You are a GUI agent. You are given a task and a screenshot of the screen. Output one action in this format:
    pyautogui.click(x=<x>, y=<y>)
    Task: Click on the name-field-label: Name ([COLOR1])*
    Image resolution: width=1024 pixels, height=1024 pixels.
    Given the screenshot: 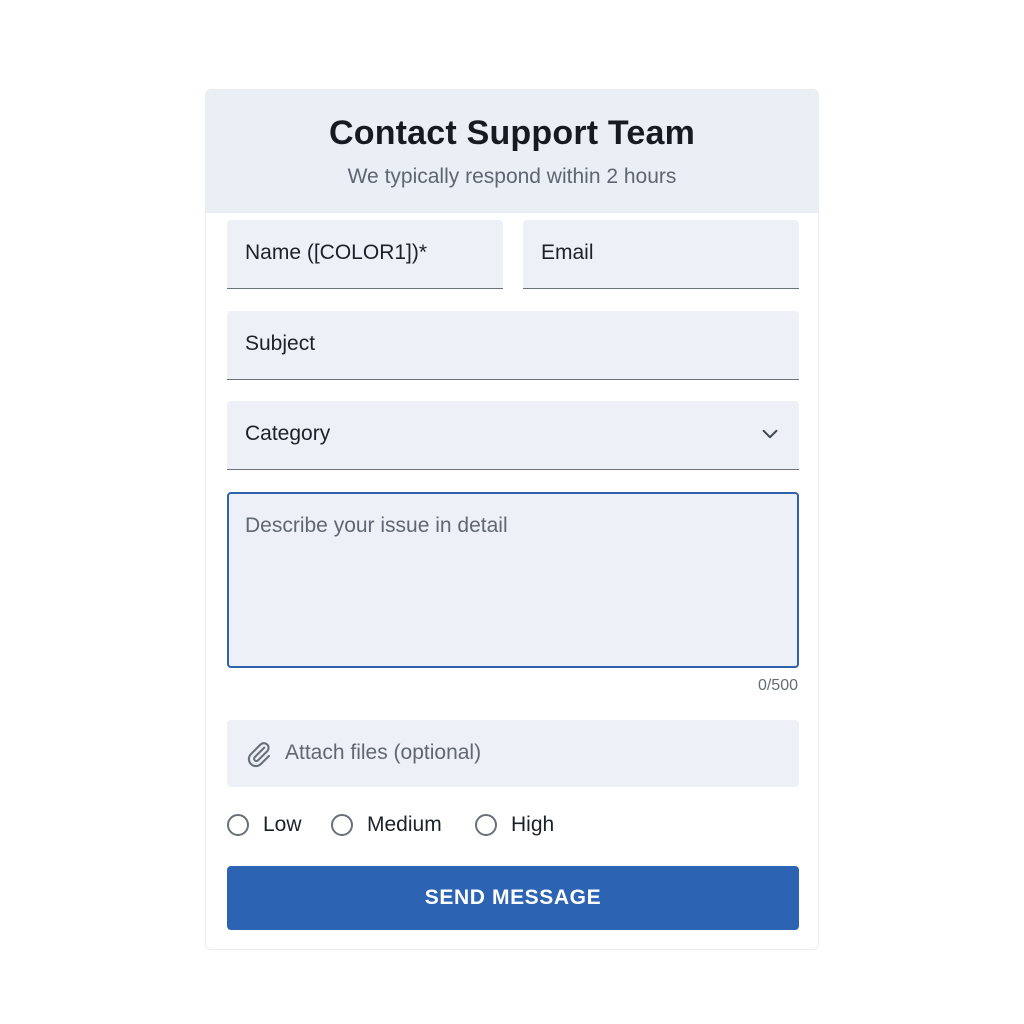 What is the action you would take?
    pyautogui.click(x=336, y=252)
    